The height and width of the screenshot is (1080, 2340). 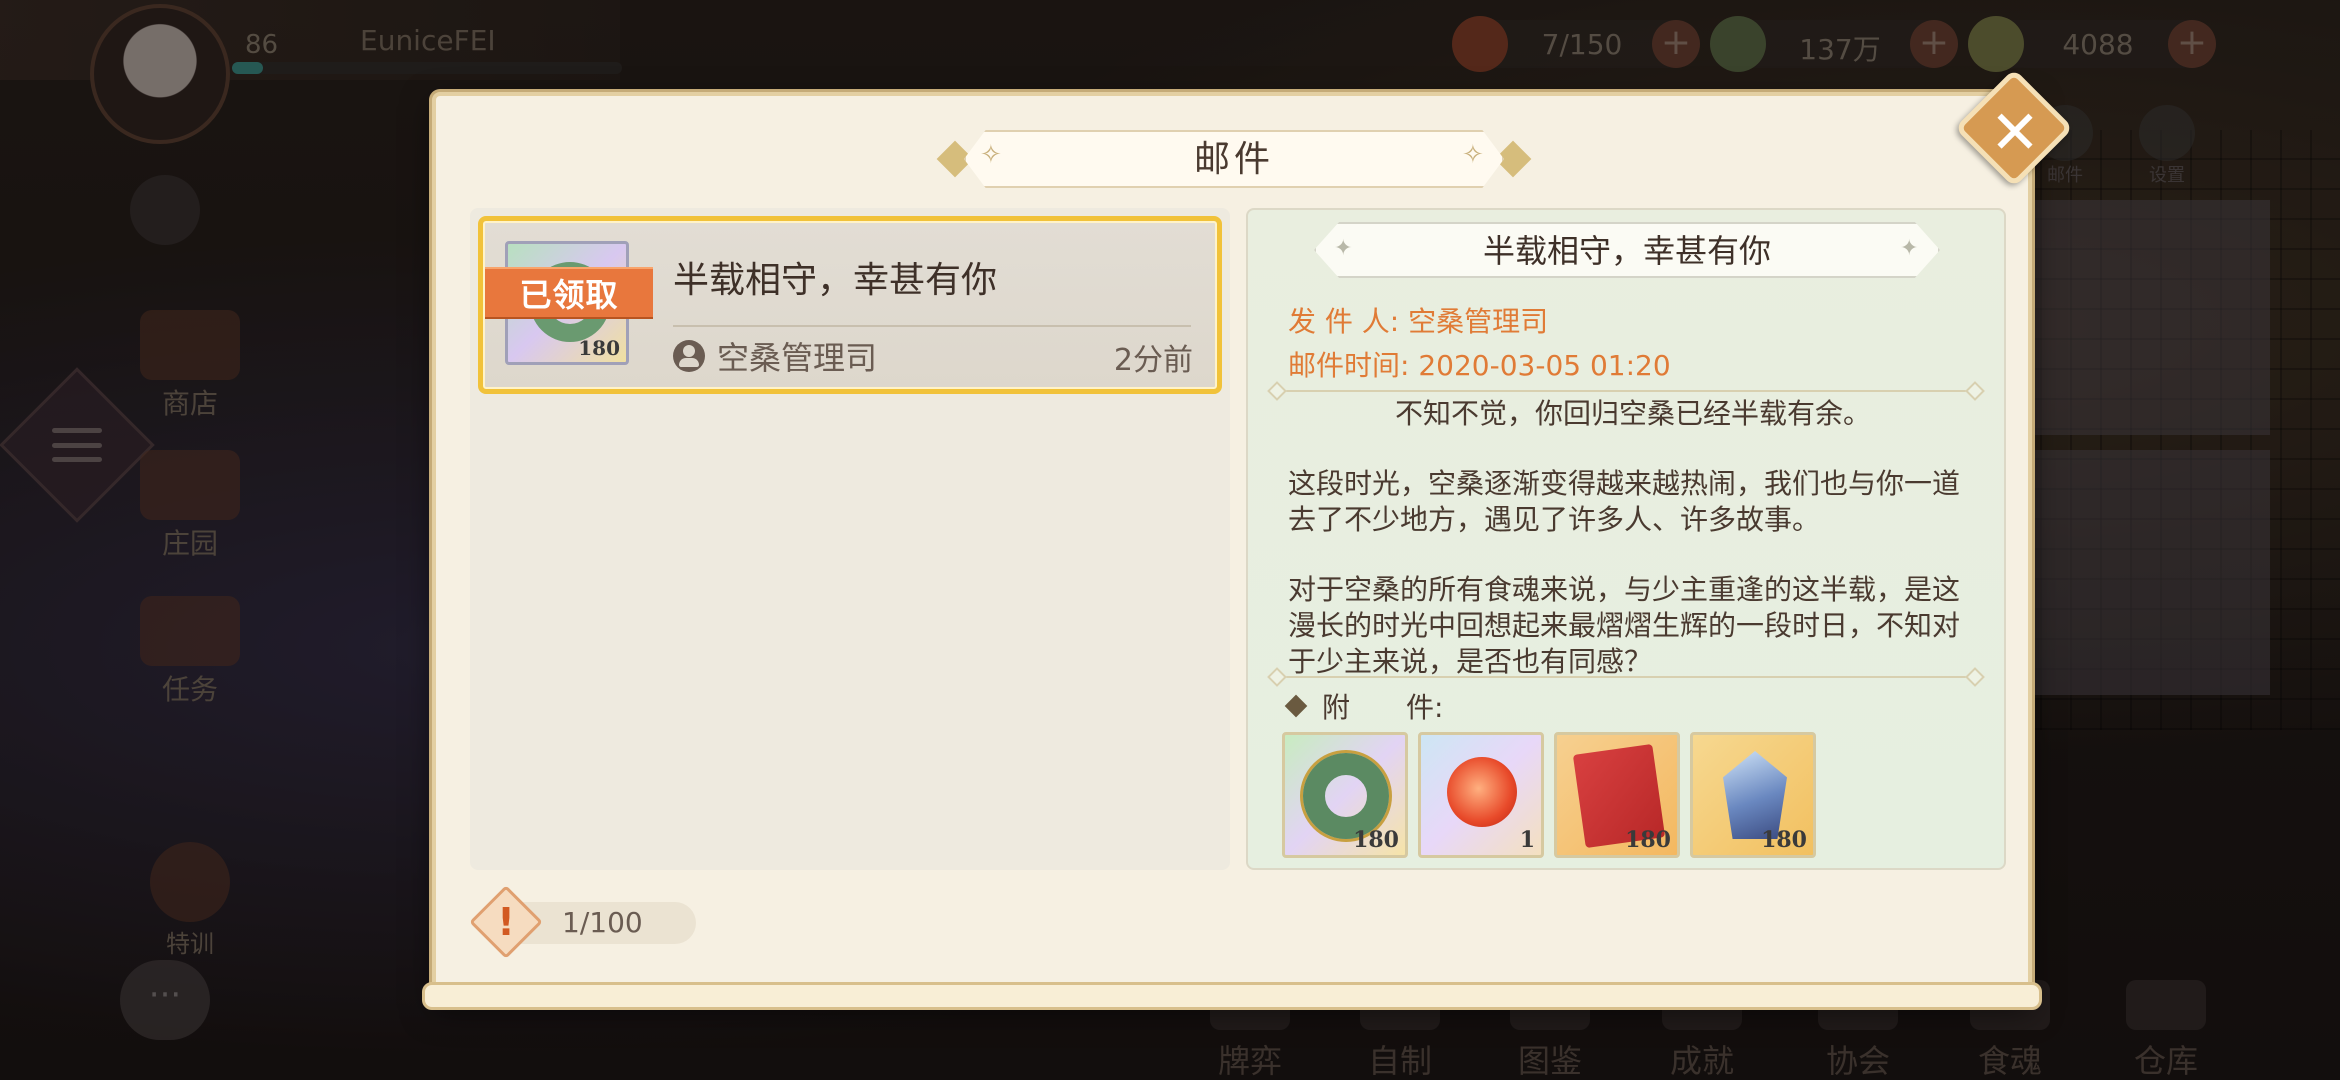 What do you see at coordinates (1344, 321) in the screenshot?
I see `sender-label: 发 件 人:` at bounding box center [1344, 321].